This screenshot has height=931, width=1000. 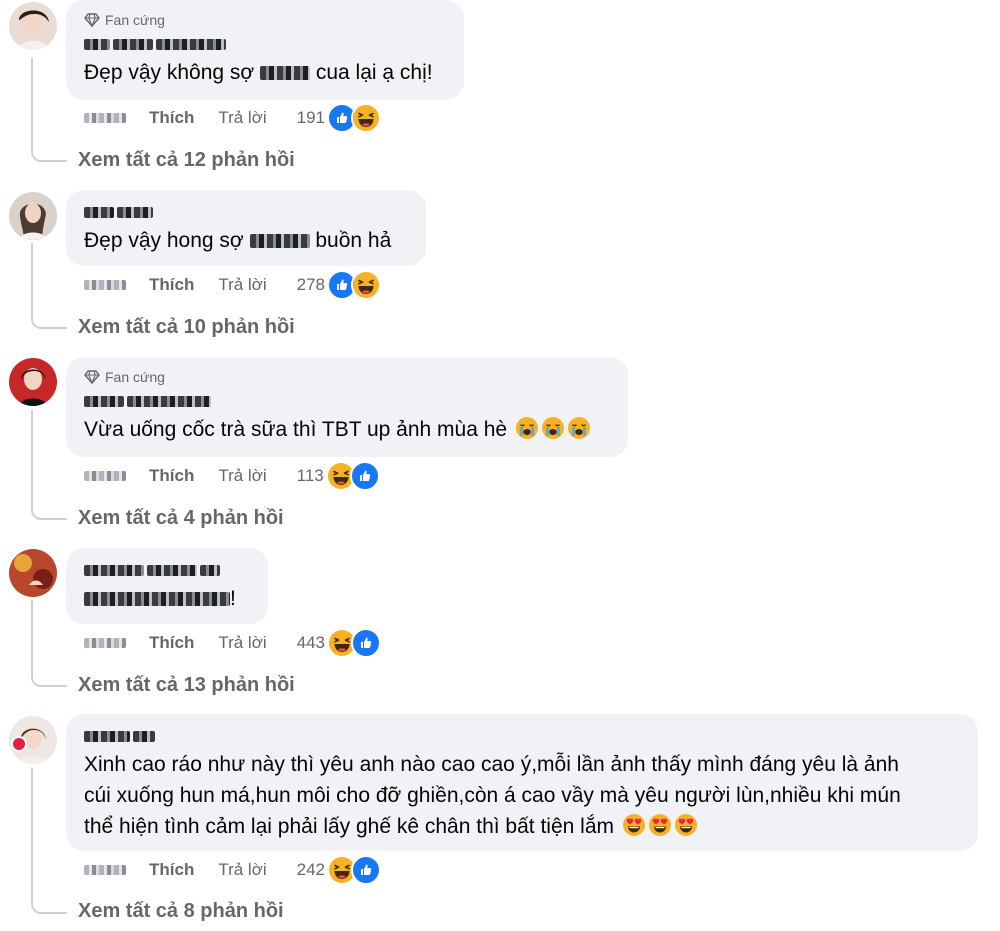 What do you see at coordinates (181, 518) in the screenshot?
I see `view-replies-link: Xem tất cả 4 phản hồi` at bounding box center [181, 518].